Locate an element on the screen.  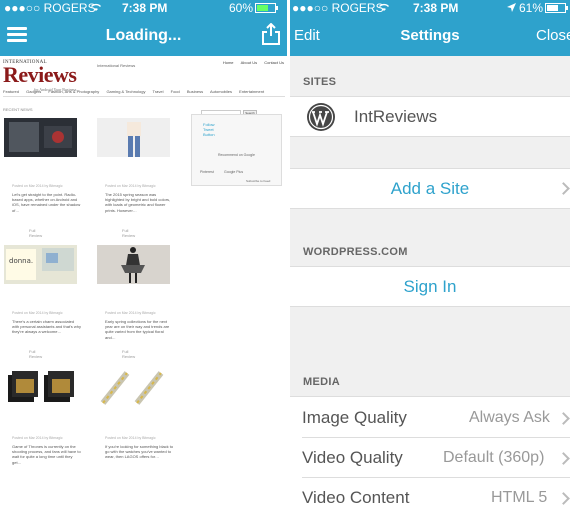
nav-gadgets: Gadgets is located at coordinates (33, 91).